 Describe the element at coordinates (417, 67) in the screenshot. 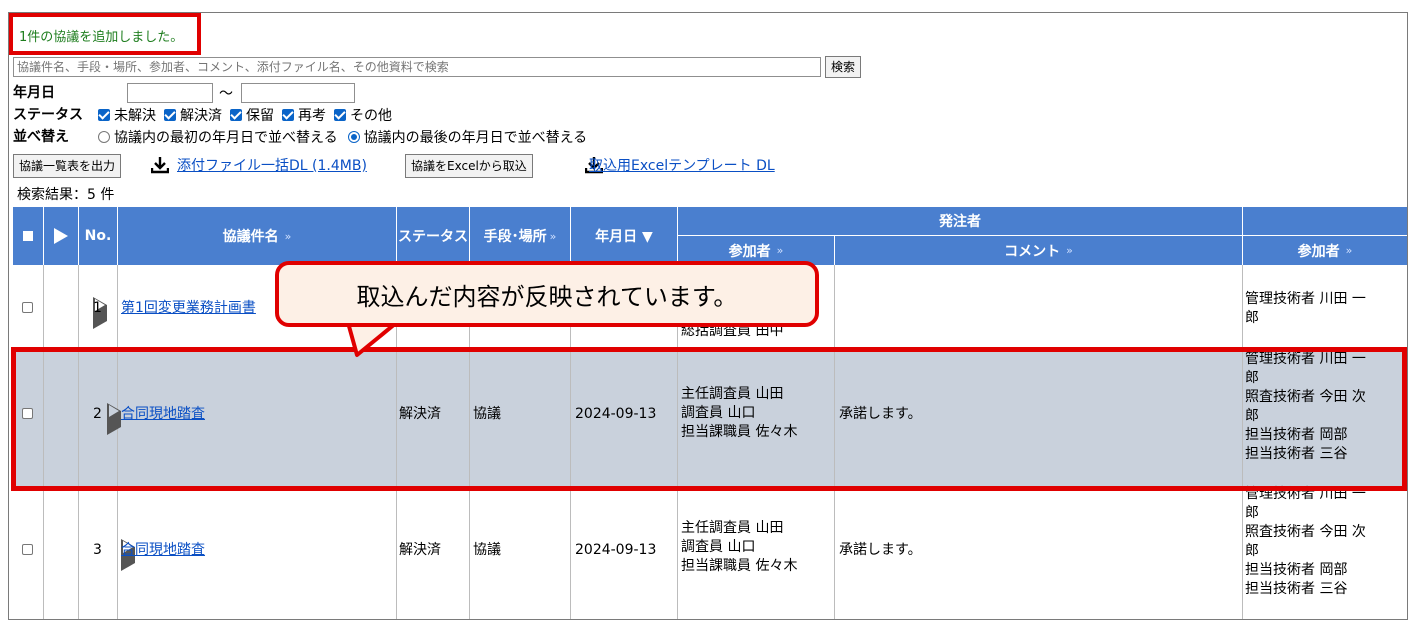

I see `search-input` at that location.